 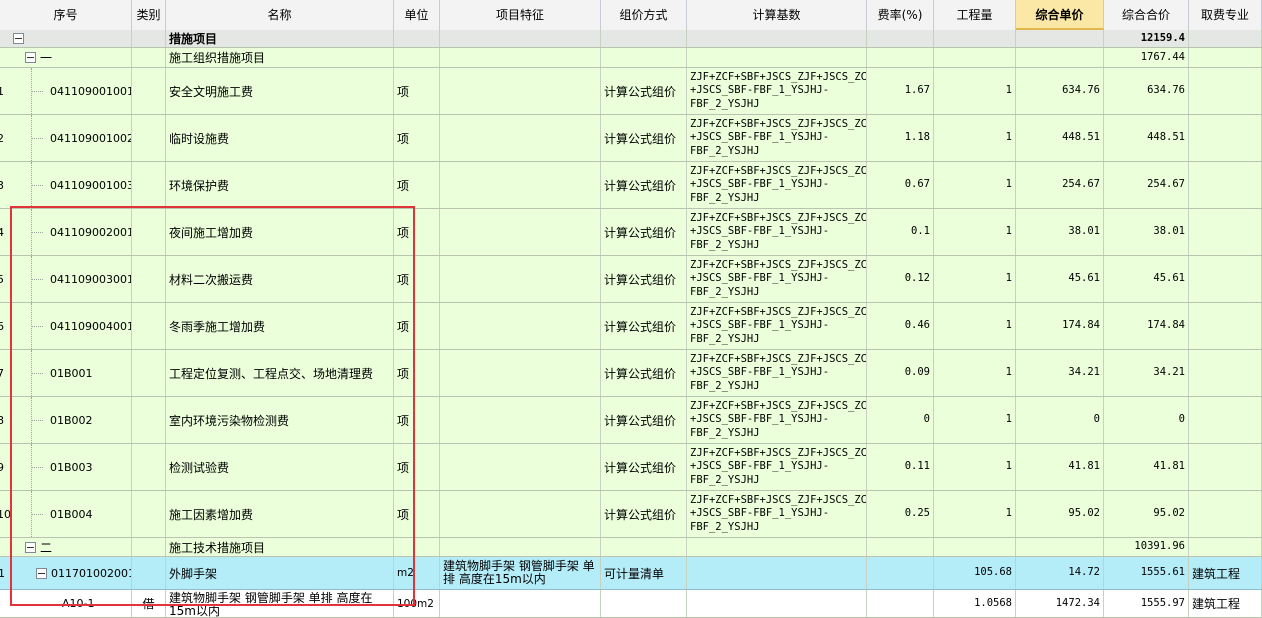 I want to click on cell-unit, so click(x=417, y=38).